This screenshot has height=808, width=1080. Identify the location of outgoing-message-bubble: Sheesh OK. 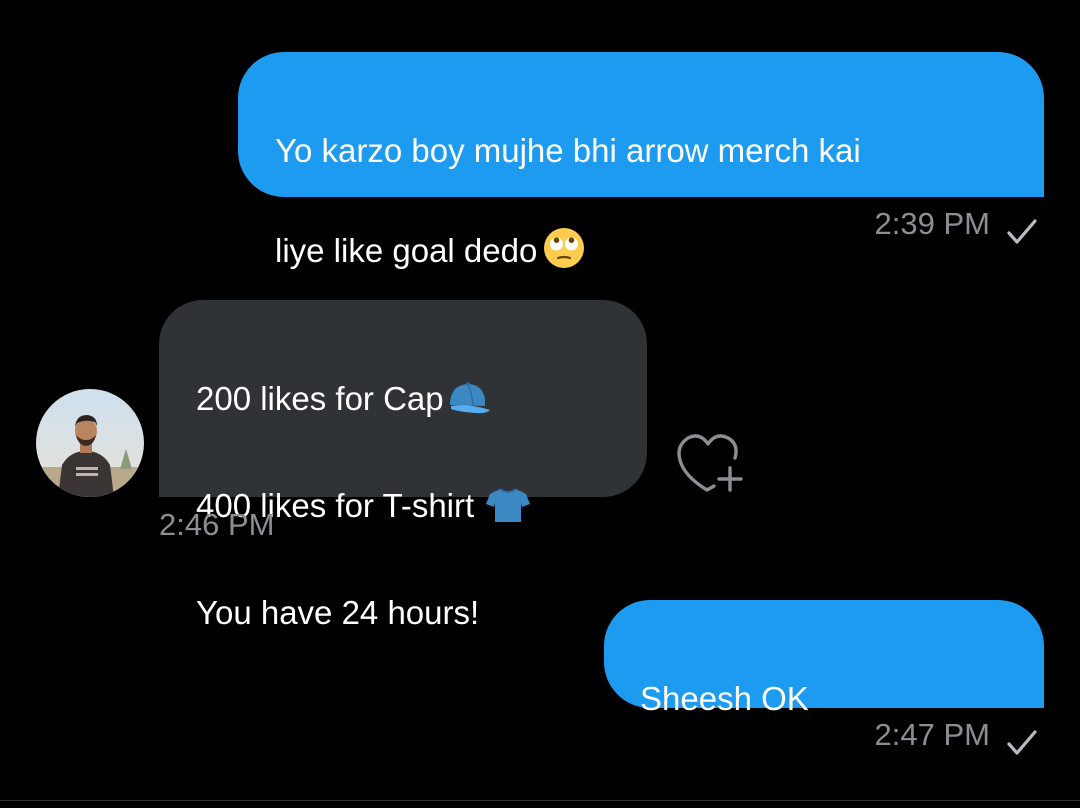
(824, 658).